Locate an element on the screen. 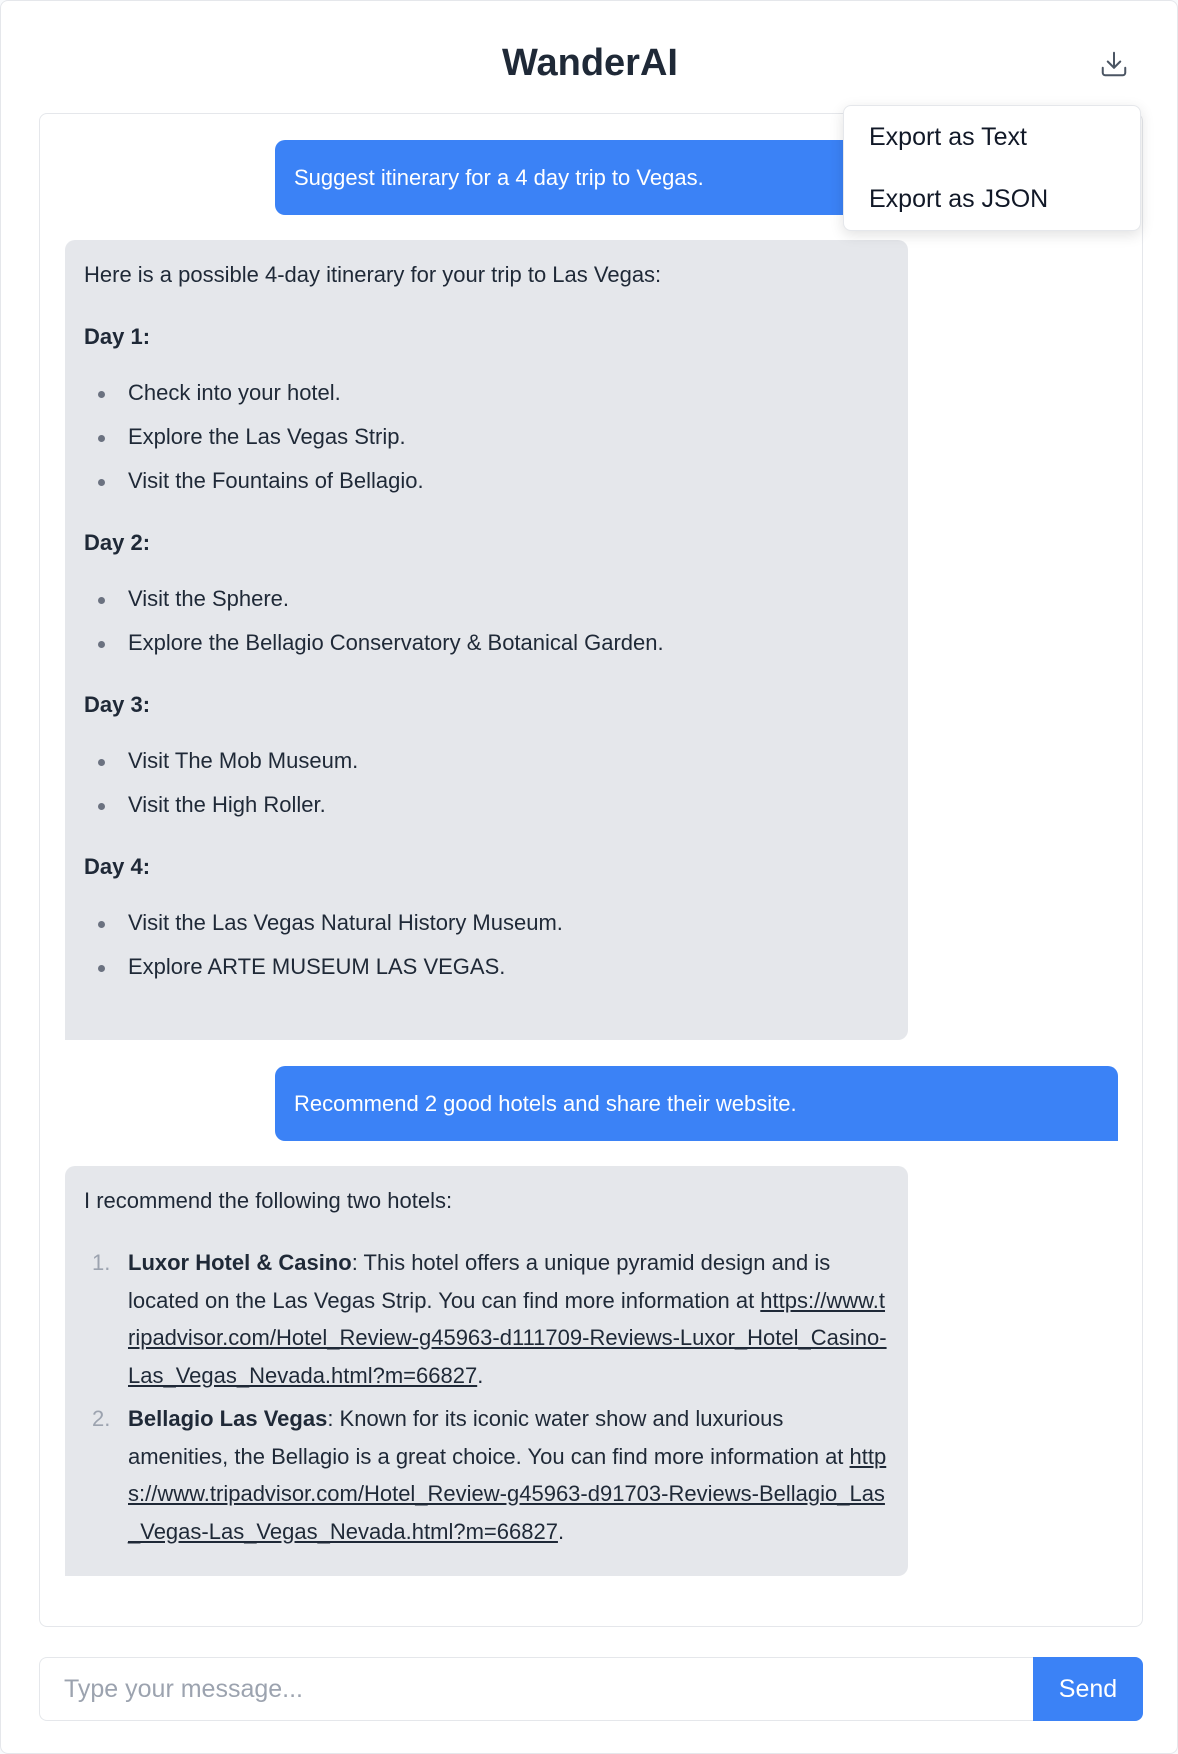  list-item: Visit the Fountains of Bellagio. is located at coordinates (486, 481).